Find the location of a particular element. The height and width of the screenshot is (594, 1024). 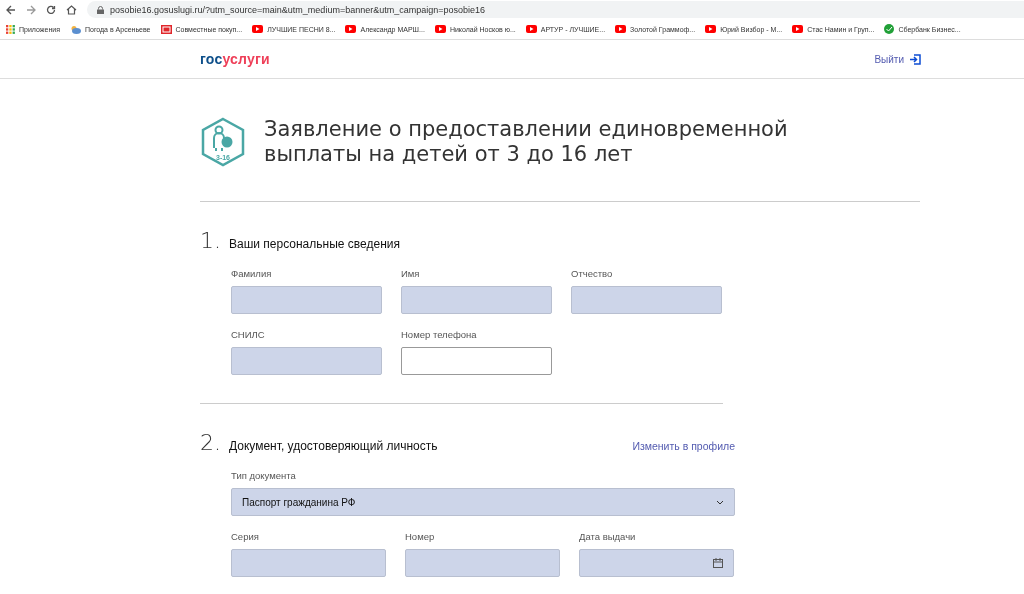

page-title: Заявление о предоставлении единовременной выплаты на детей от 3 до 16 лет is located at coordinates (526, 142).